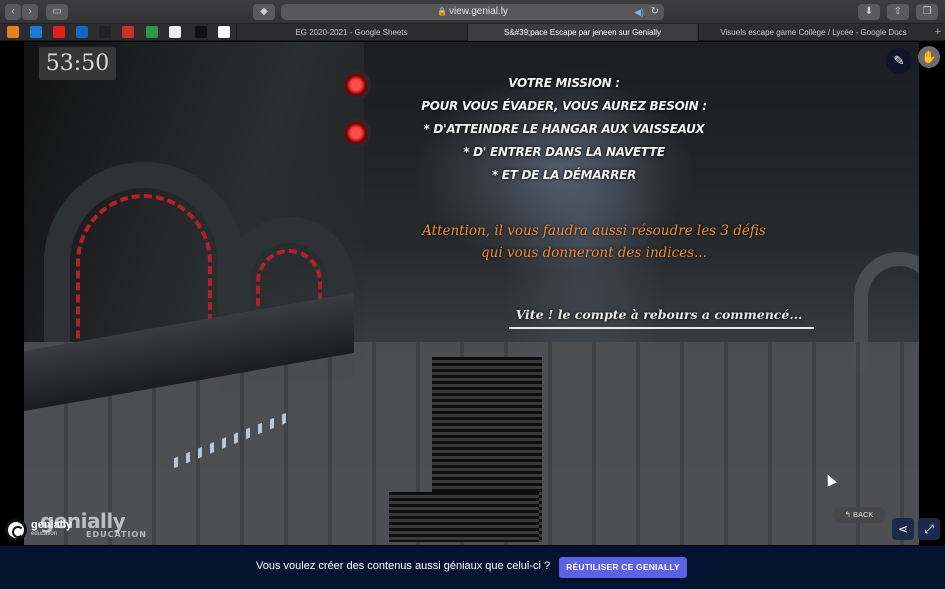 This screenshot has height=589, width=945. I want to click on back-arrow-icon: ↰, so click(848, 514).